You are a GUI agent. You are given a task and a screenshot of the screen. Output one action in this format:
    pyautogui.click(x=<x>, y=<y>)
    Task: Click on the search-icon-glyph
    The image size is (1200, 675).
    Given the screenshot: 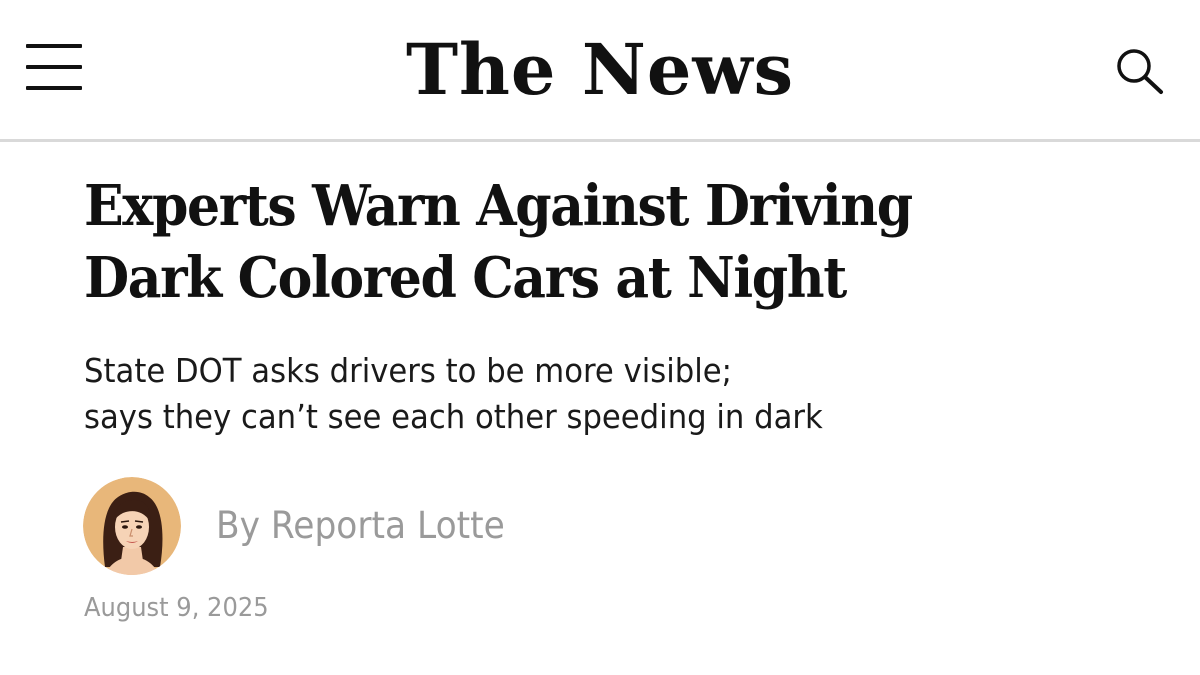 What is the action you would take?
    pyautogui.click(x=1140, y=71)
    